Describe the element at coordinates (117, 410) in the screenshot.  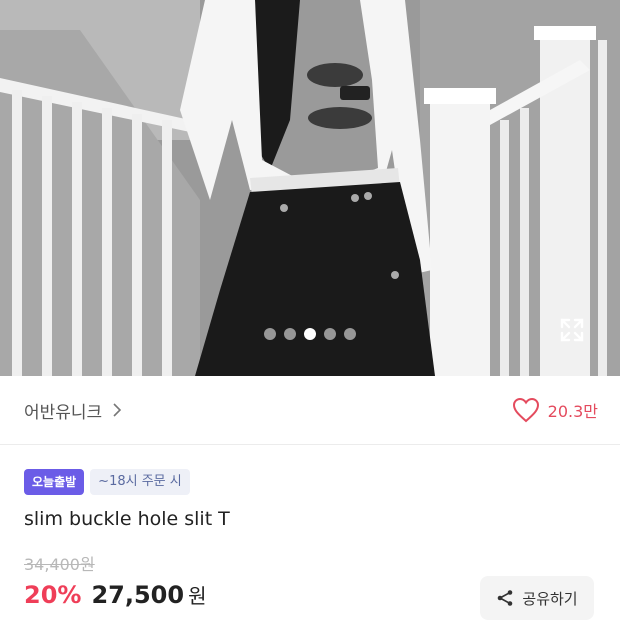
I see `chevron-right-icon` at that location.